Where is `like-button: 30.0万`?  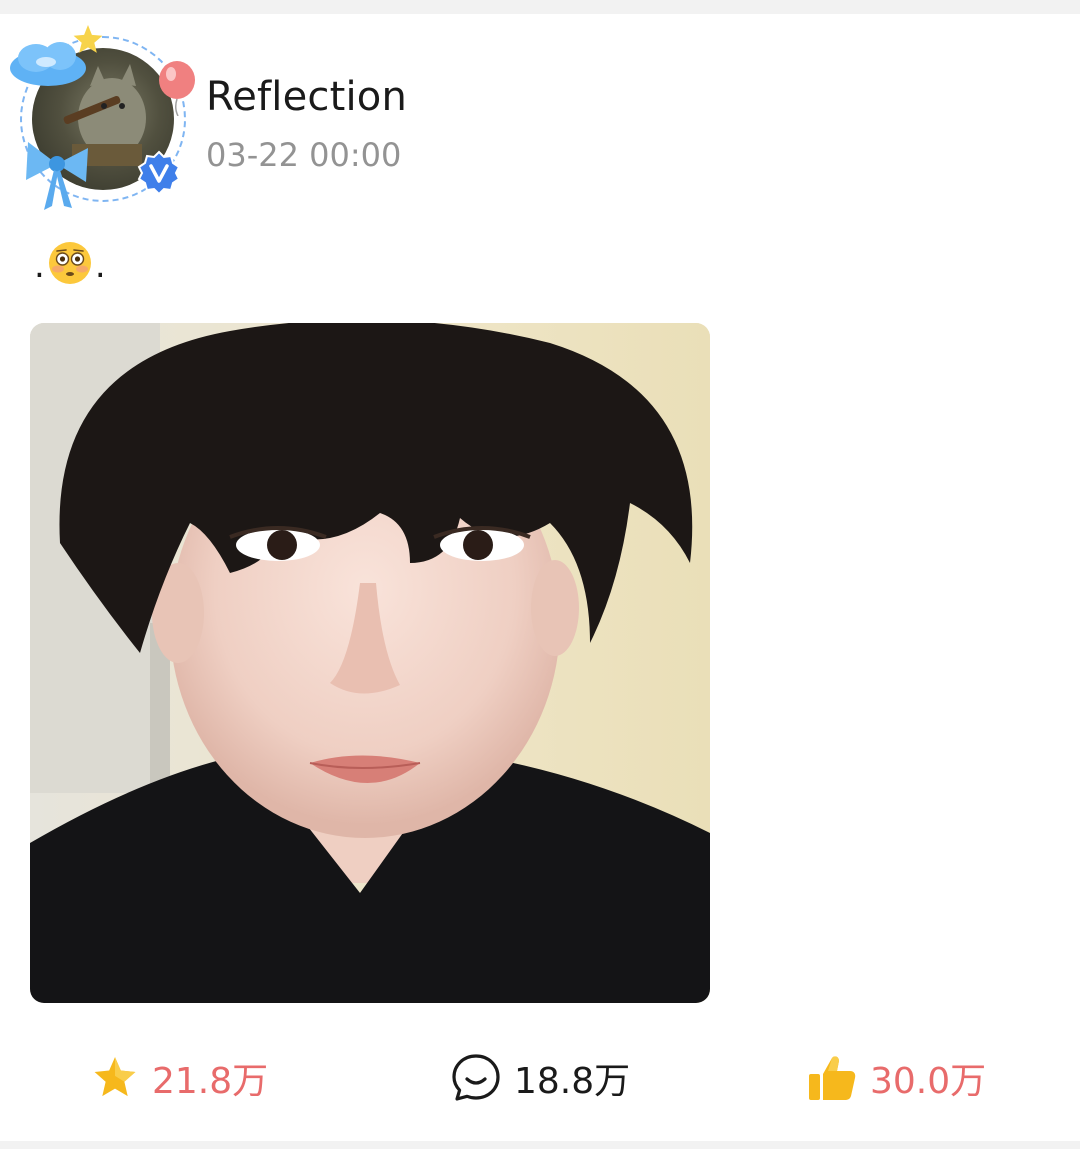 like-button: 30.0万 is located at coordinates (896, 1078).